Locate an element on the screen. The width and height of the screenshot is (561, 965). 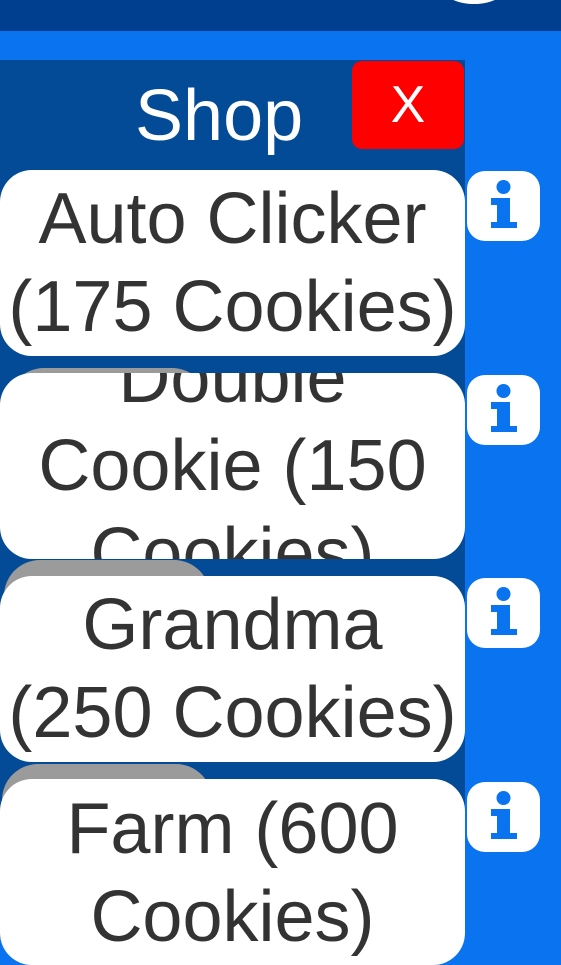
shop-item-label: Double Cookie (150 Cookies) is located at coordinates (232, 466).